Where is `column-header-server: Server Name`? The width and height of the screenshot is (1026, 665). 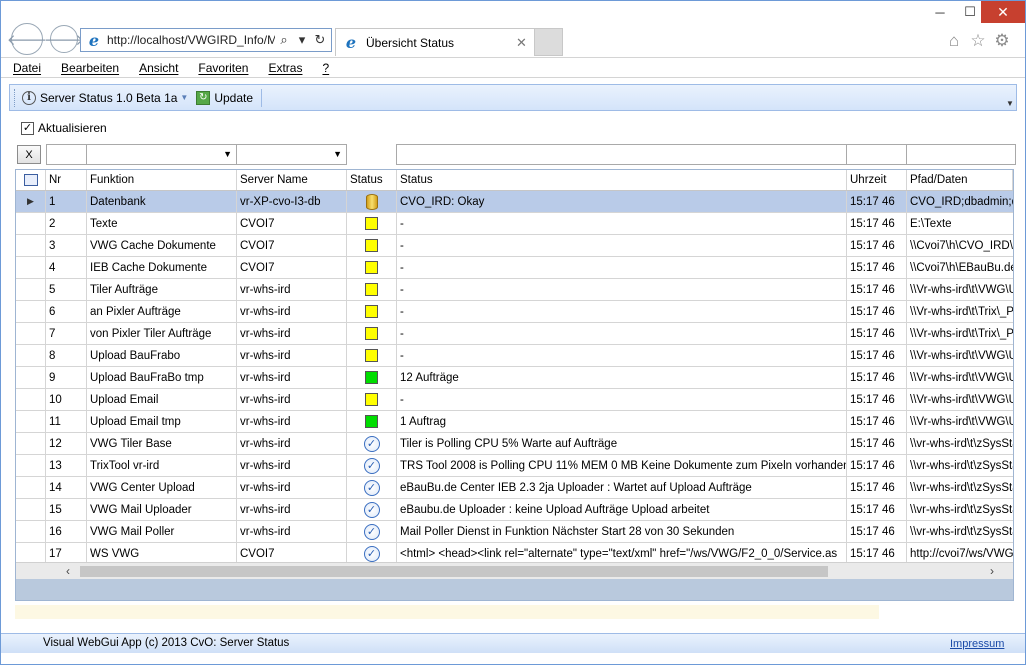
column-header-server: Server Name is located at coordinates (292, 180).